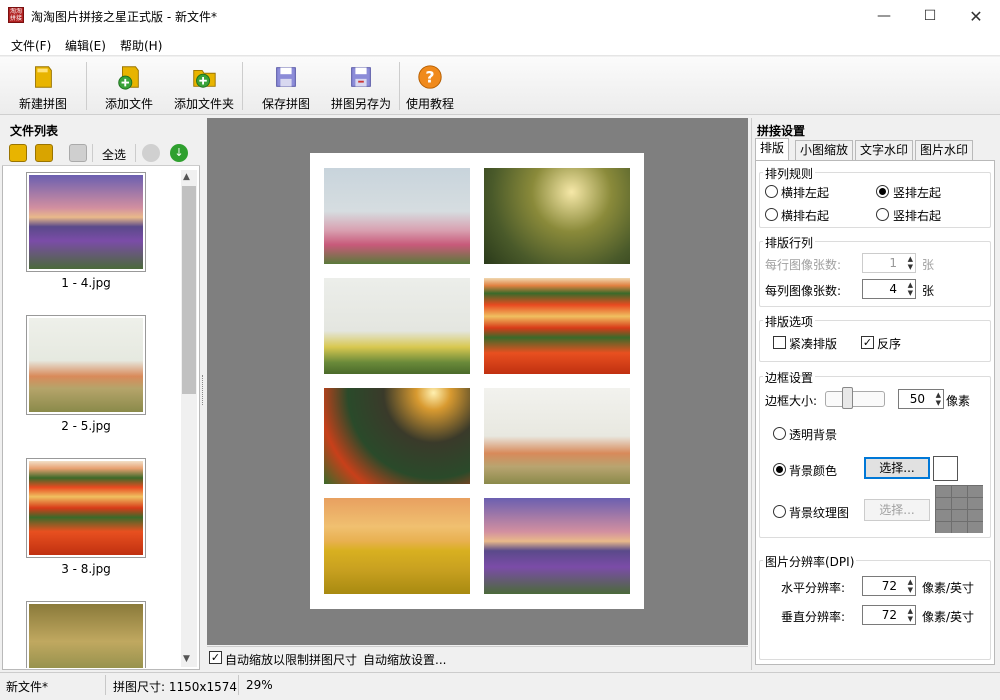 The width and height of the screenshot is (1000, 700). I want to click on save-as-button: 拼图另存为, so click(361, 86).